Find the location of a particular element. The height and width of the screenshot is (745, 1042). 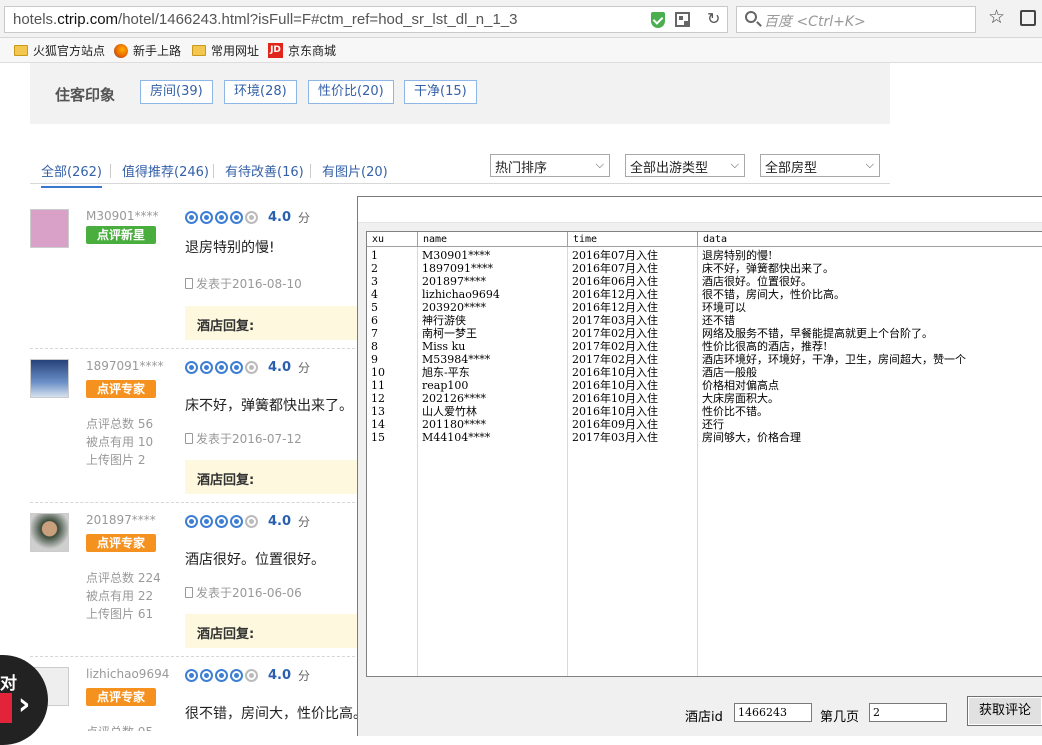

review-username: lizhichao9694 is located at coordinates (127, 674).